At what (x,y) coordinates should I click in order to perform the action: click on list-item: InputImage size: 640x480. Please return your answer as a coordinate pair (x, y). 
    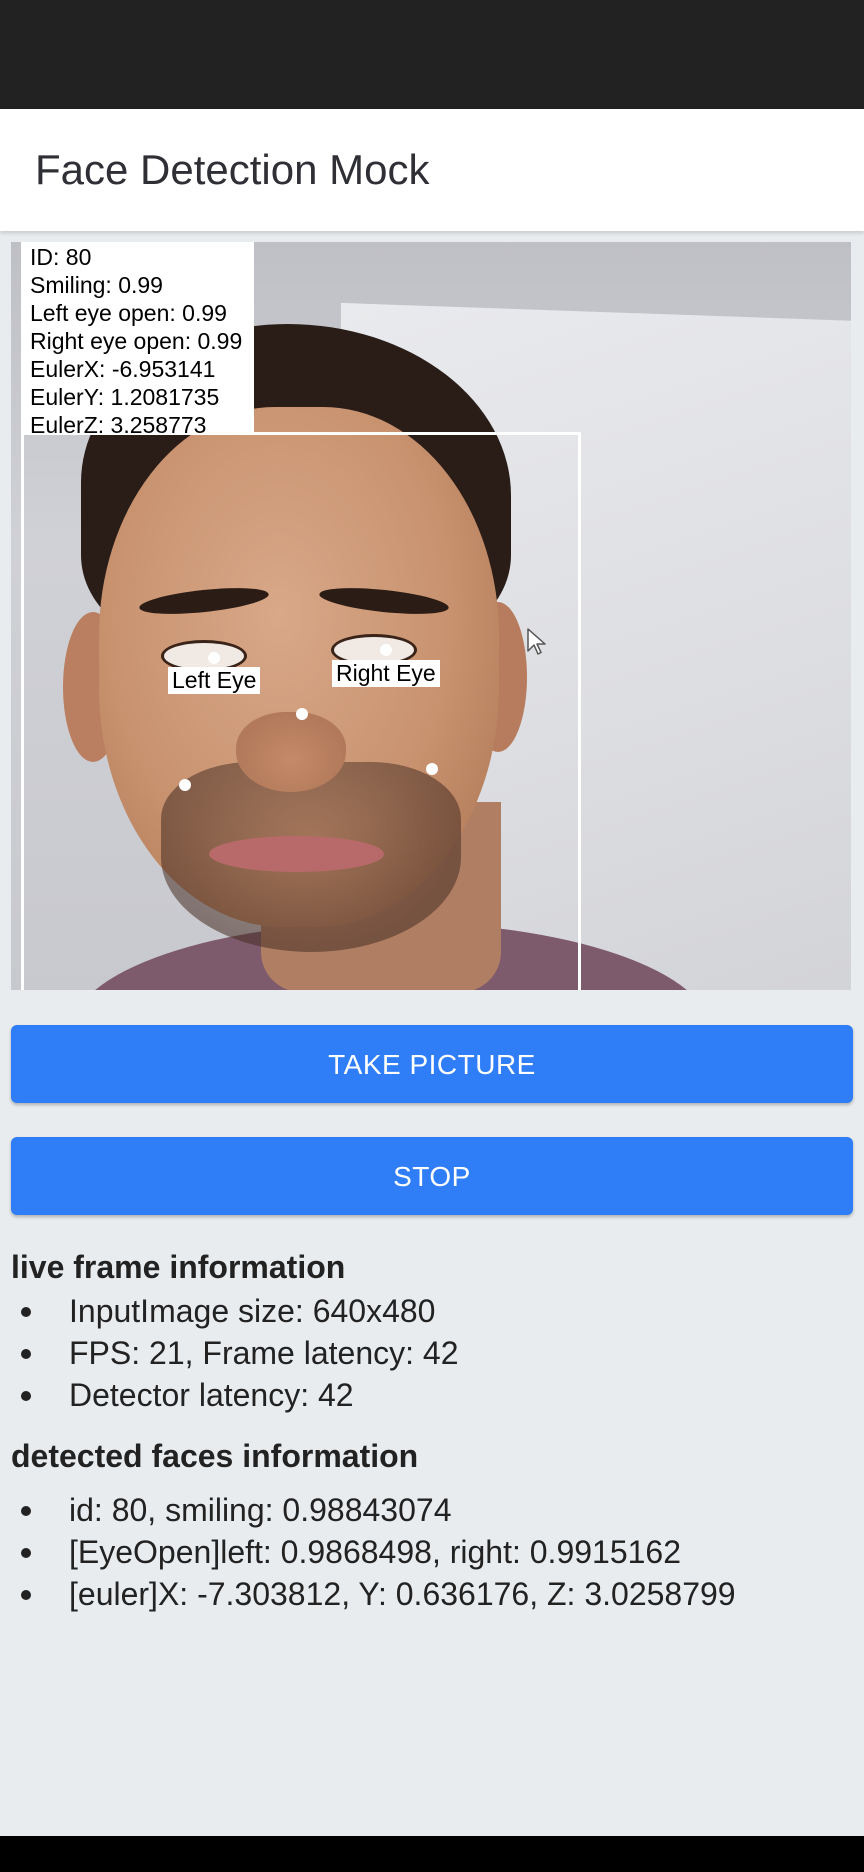
    Looking at the image, I should click on (235, 1311).